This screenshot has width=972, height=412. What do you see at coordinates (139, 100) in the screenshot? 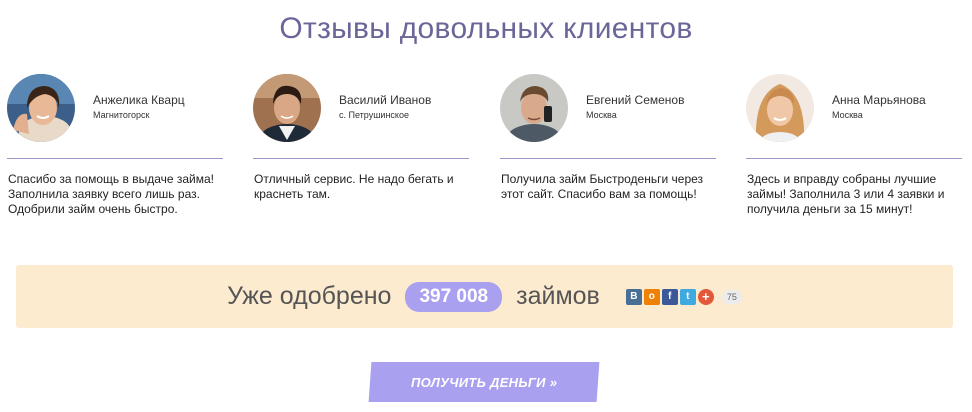
I see `reviewer-name: Анжелика Кварц` at bounding box center [139, 100].